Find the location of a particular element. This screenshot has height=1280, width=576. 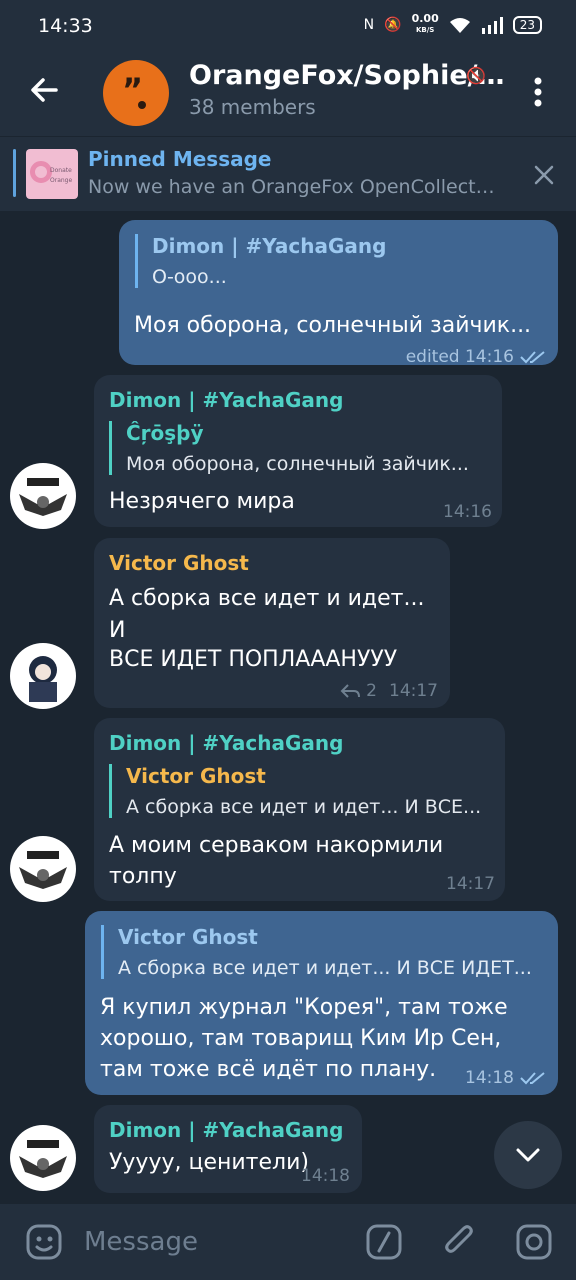

camera-icon is located at coordinates (534, 1242).